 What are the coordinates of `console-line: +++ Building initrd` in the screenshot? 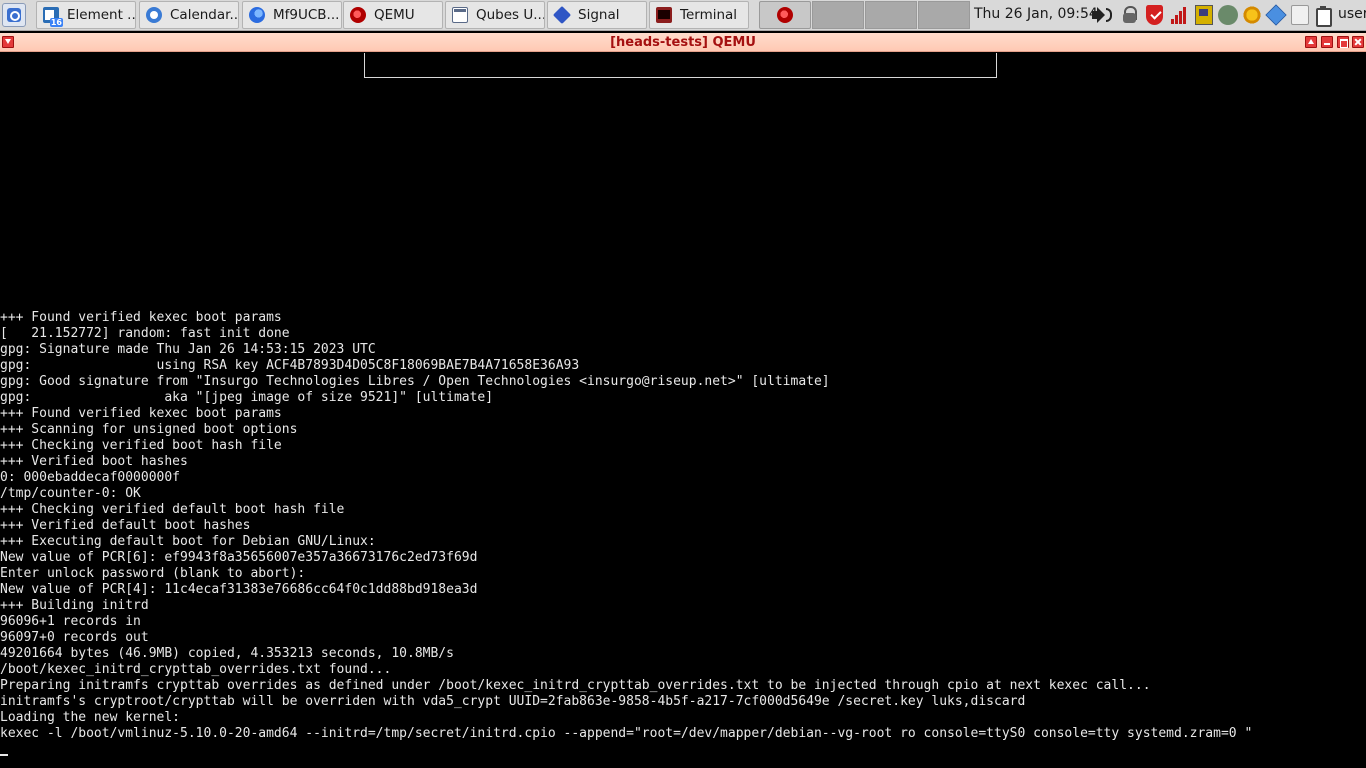 It's located at (74, 605).